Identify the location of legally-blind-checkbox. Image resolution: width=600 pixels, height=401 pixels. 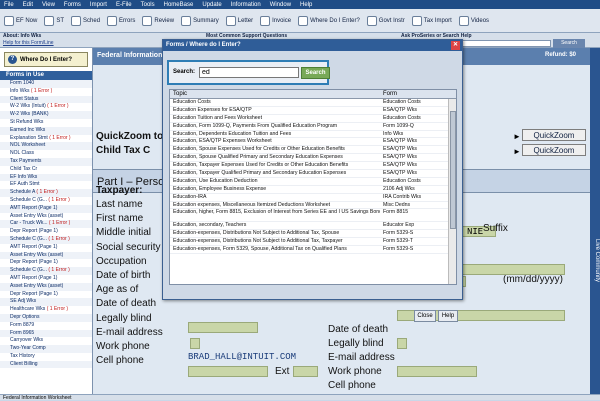
(195, 343).